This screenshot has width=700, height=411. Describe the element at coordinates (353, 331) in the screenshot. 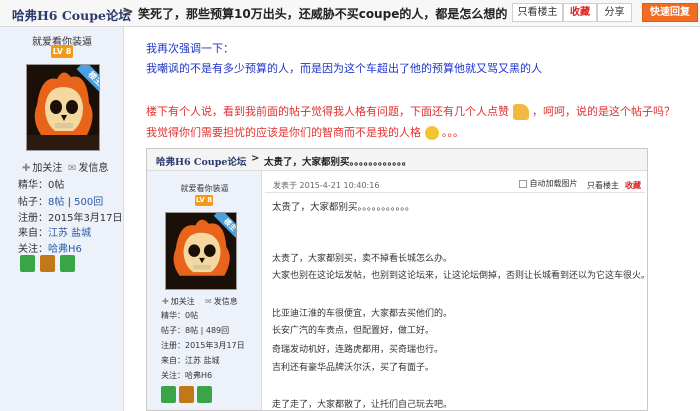

I see `quoted-body-line-4: 长安广汽的车贵点，但配置好，做工好。` at that location.